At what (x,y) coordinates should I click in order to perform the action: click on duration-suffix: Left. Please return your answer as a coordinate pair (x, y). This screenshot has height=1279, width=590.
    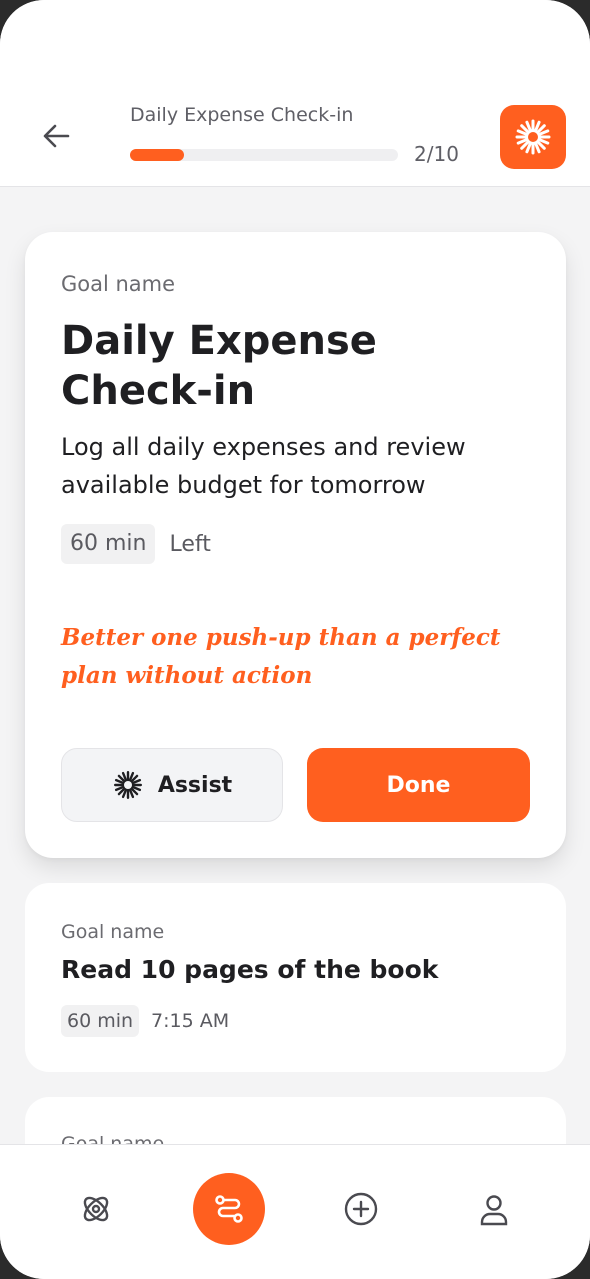
    Looking at the image, I should click on (190, 544).